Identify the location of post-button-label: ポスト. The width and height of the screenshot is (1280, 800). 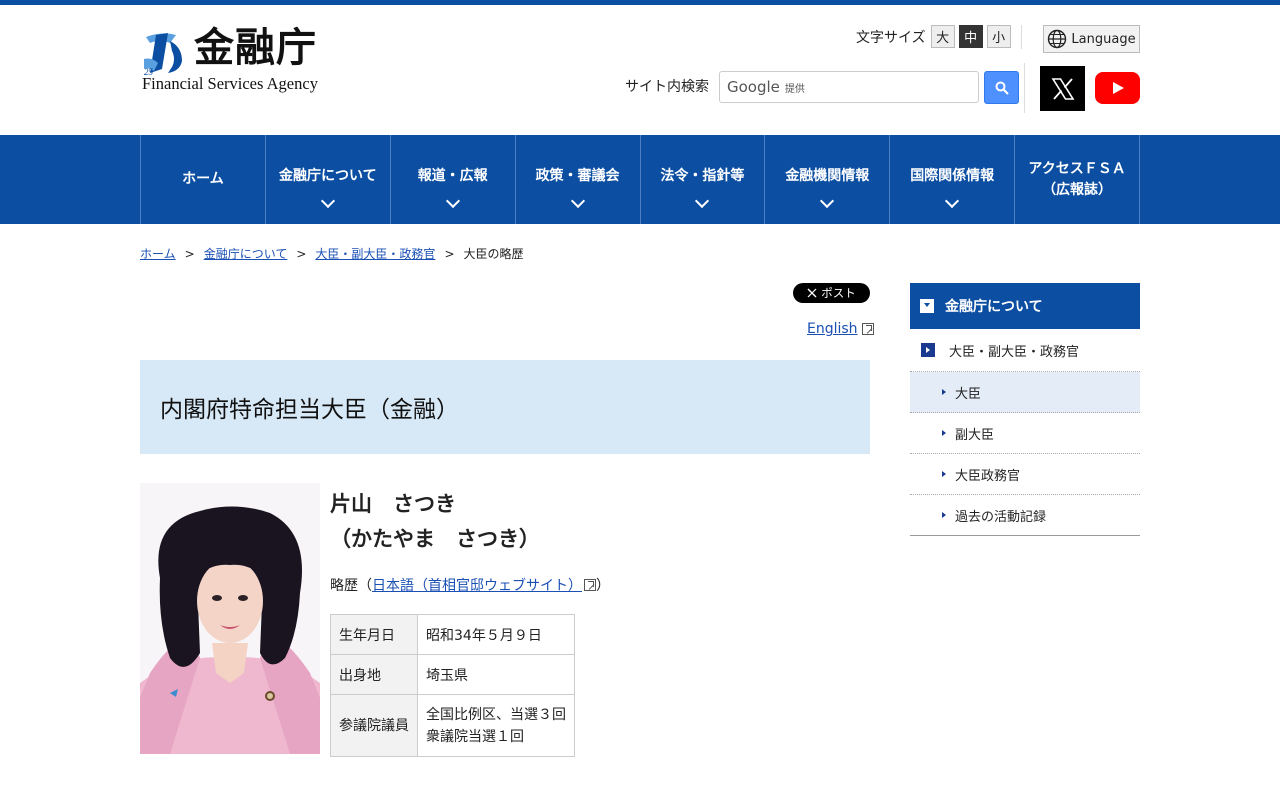
(838, 293).